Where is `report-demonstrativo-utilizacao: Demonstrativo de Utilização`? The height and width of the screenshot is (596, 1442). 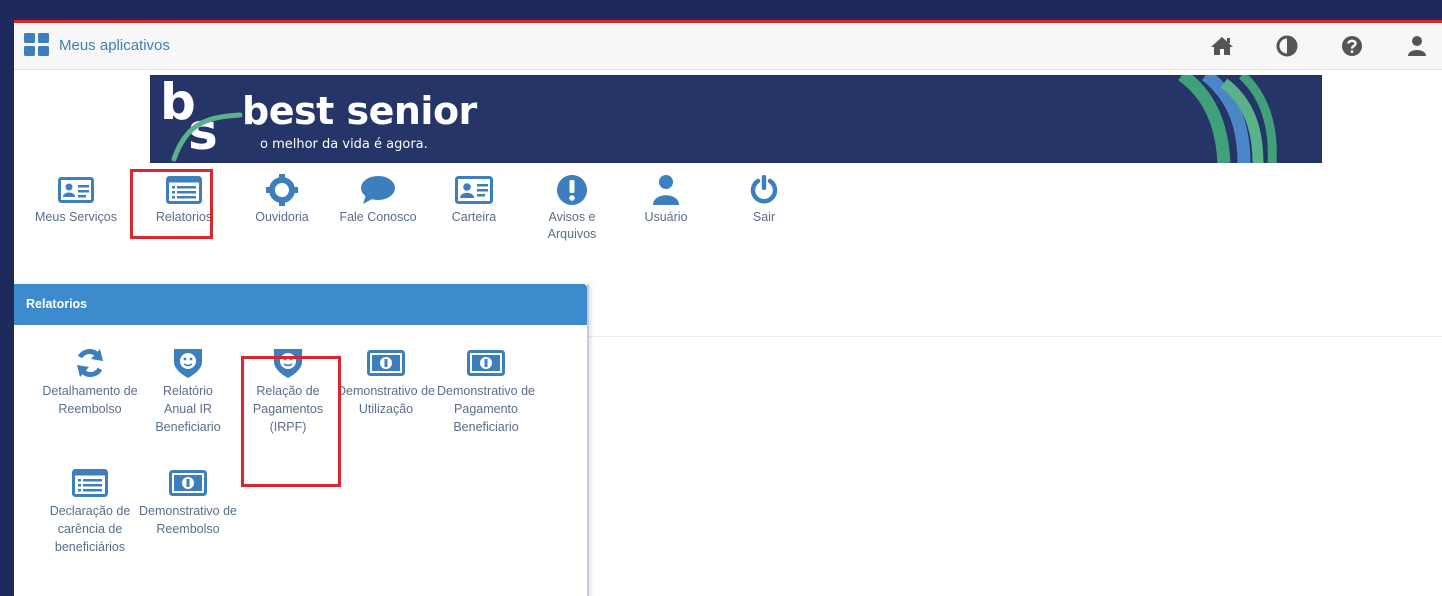
report-demonstrativo-utilizacao: Demonstrativo de Utilização is located at coordinates (386, 382).